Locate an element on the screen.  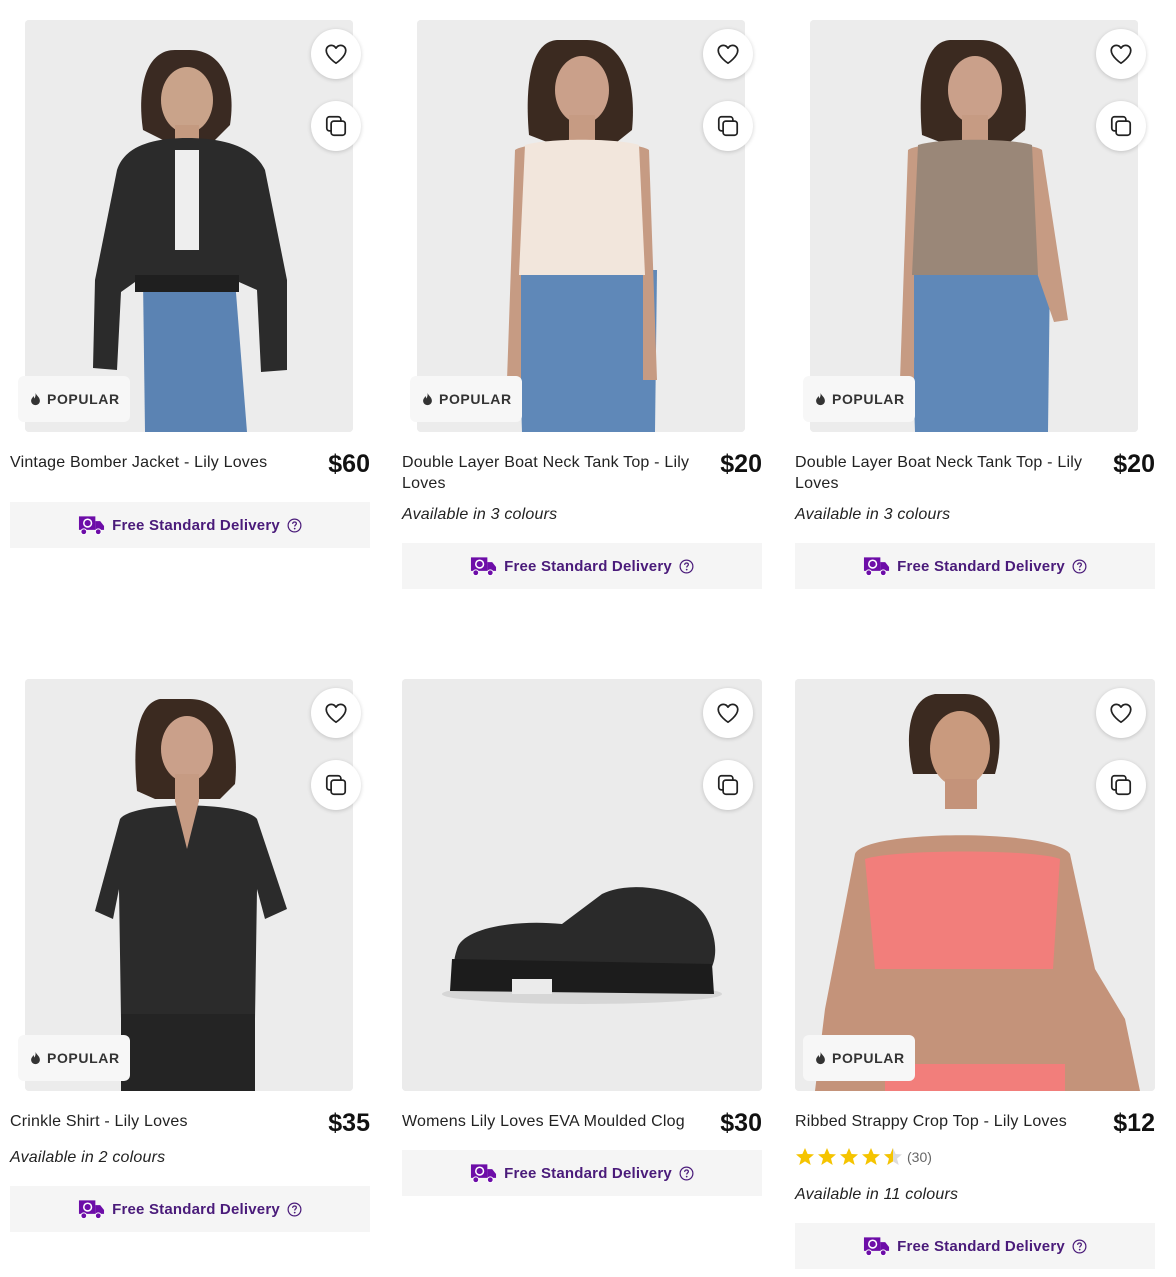
woman-cream-tank-illustration is located at coordinates (581, 226).